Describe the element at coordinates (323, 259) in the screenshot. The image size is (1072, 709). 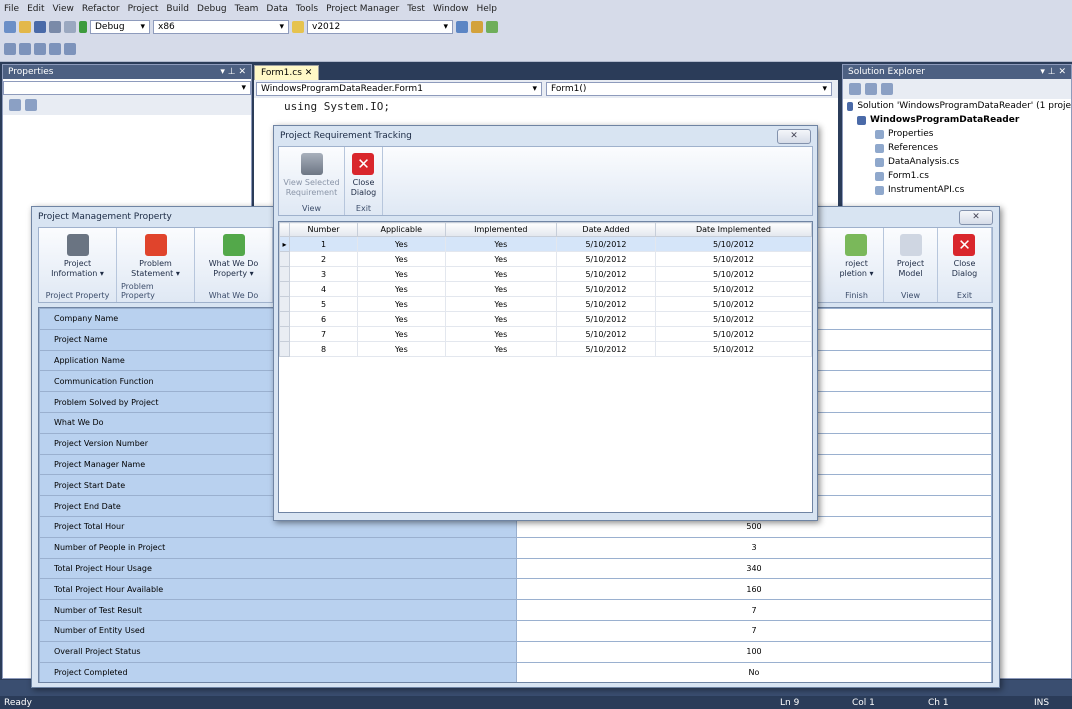
I see `table-cell: 2` at that location.